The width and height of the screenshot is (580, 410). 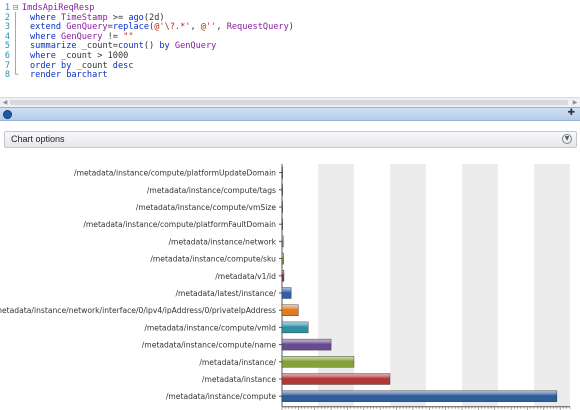 What do you see at coordinates (151, 46) in the screenshot?
I see `code-token: ()` at bounding box center [151, 46].